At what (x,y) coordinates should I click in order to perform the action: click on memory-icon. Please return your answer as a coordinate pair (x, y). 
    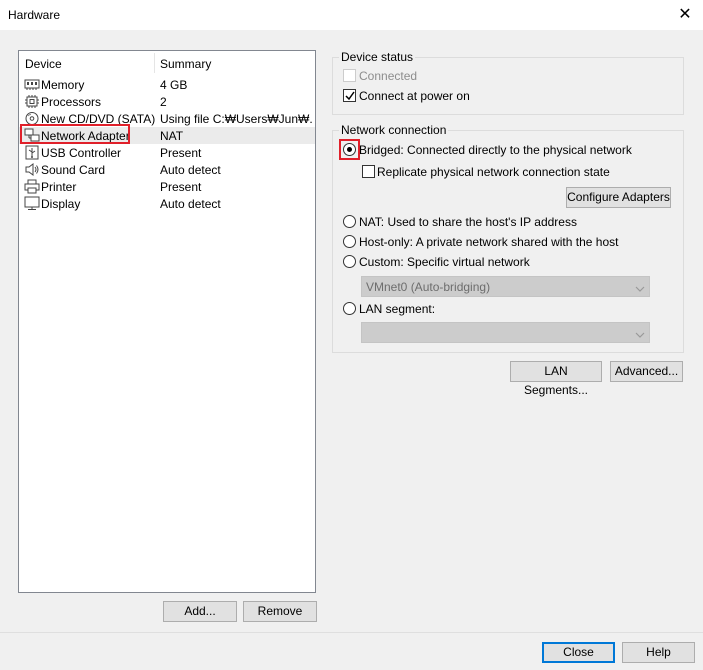
    Looking at the image, I should click on (32, 84).